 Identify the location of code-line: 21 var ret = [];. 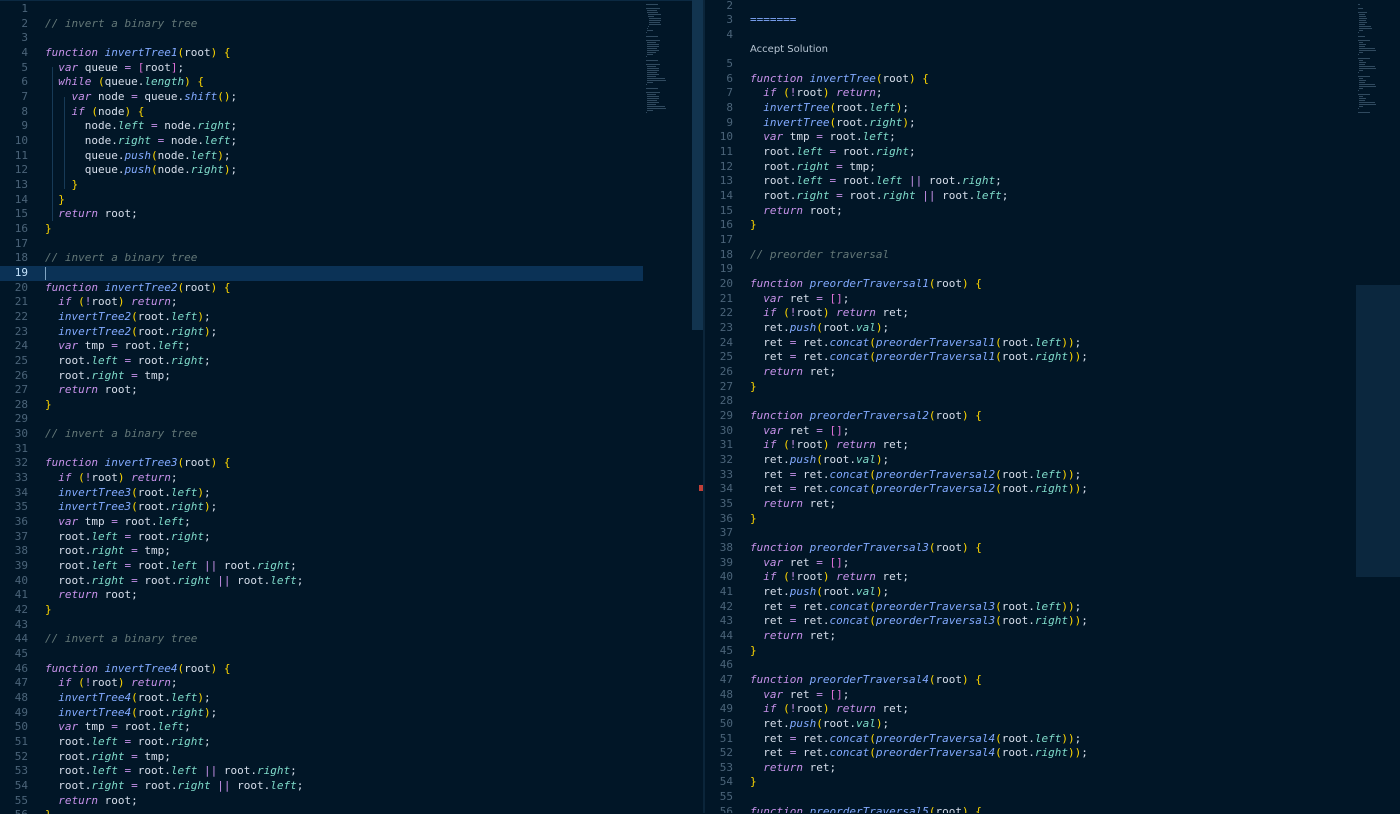
(1025, 299).